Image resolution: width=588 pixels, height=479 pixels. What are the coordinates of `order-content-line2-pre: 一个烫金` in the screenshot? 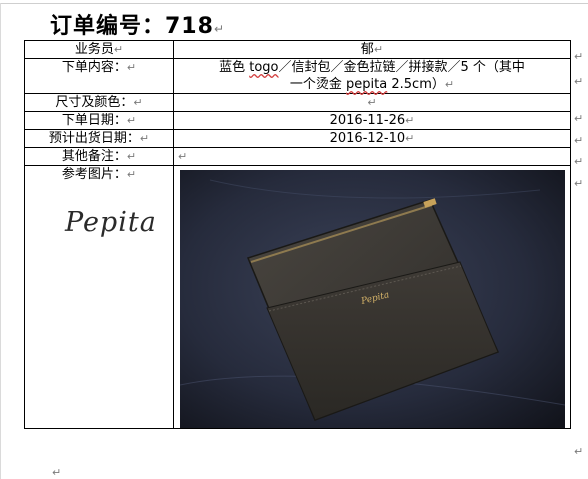 It's located at (318, 84).